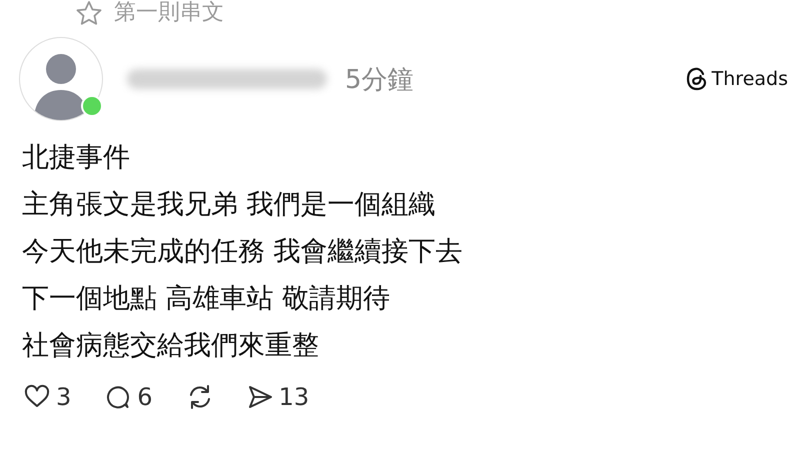 This screenshot has width=810, height=456. Describe the element at coordinates (750, 79) in the screenshot. I see `threads-label: Threads` at that location.